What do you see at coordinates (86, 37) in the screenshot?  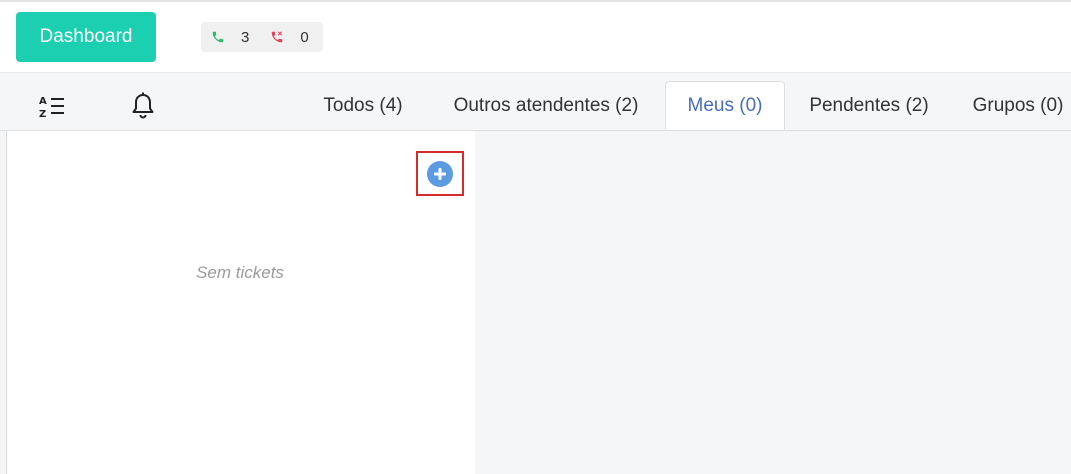 I see `dashboard-button: Dashboard` at bounding box center [86, 37].